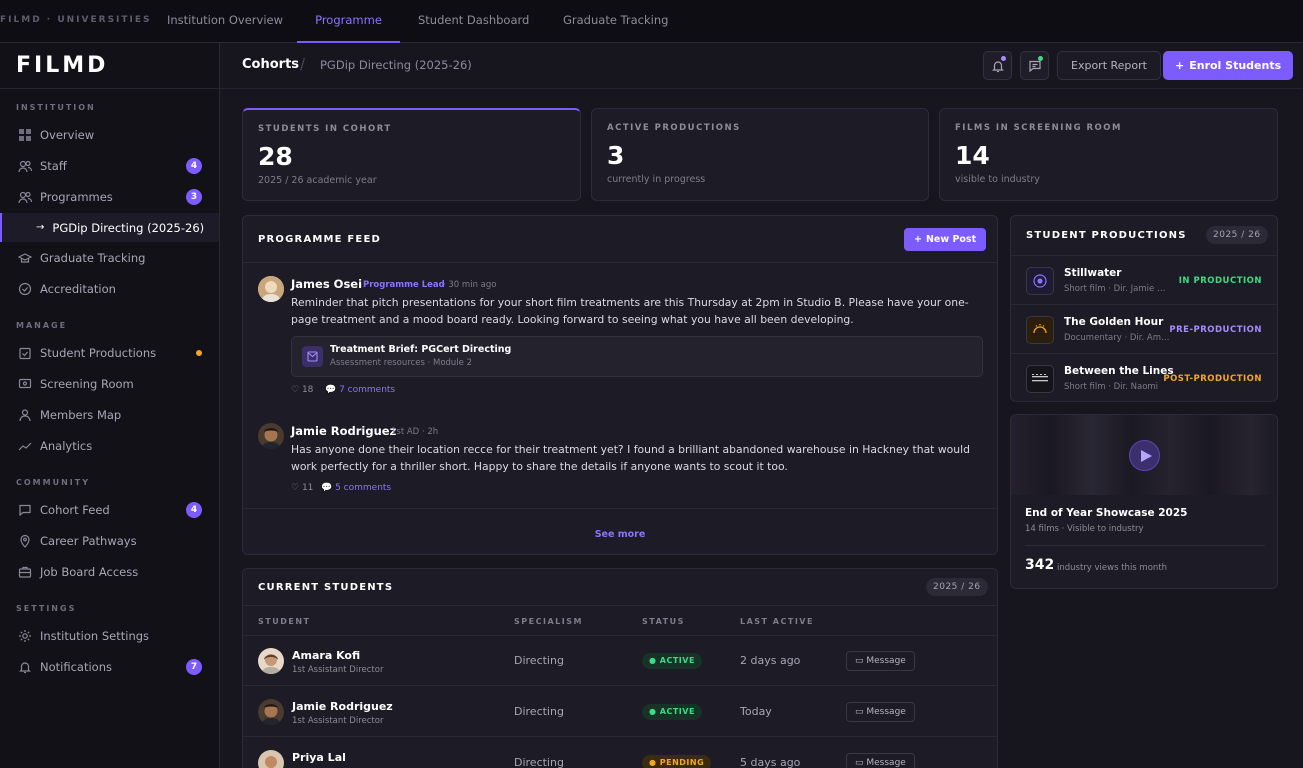 The width and height of the screenshot is (1303, 768). I want to click on production-meta: Documentary · Dir. Amara Kofi, so click(1117, 338).